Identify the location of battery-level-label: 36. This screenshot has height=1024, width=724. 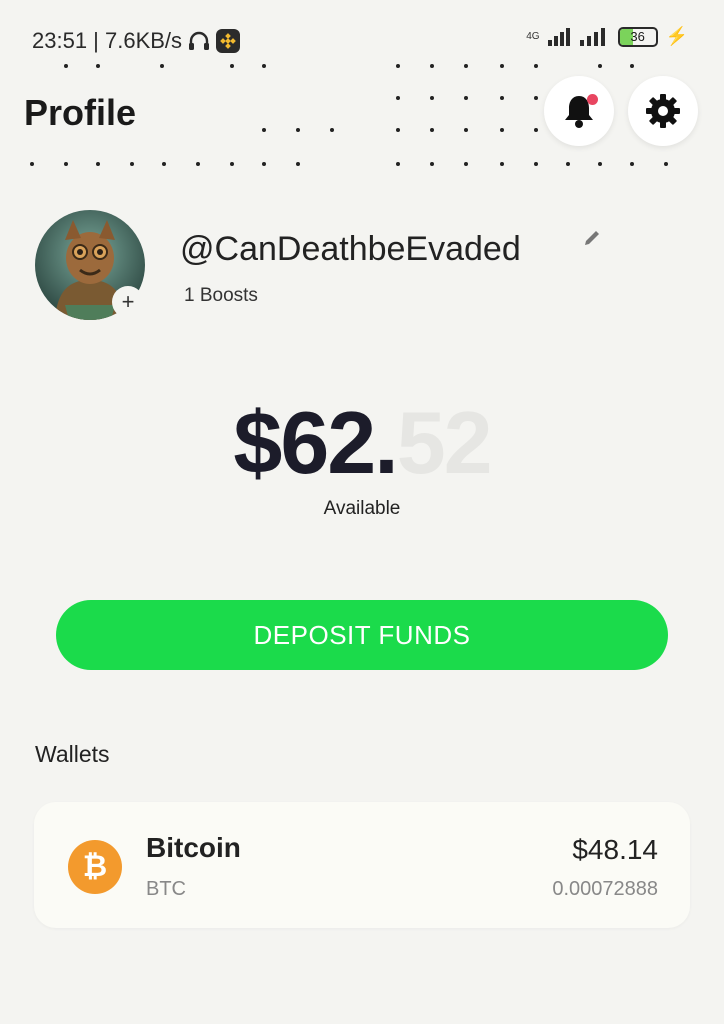
(637, 36).